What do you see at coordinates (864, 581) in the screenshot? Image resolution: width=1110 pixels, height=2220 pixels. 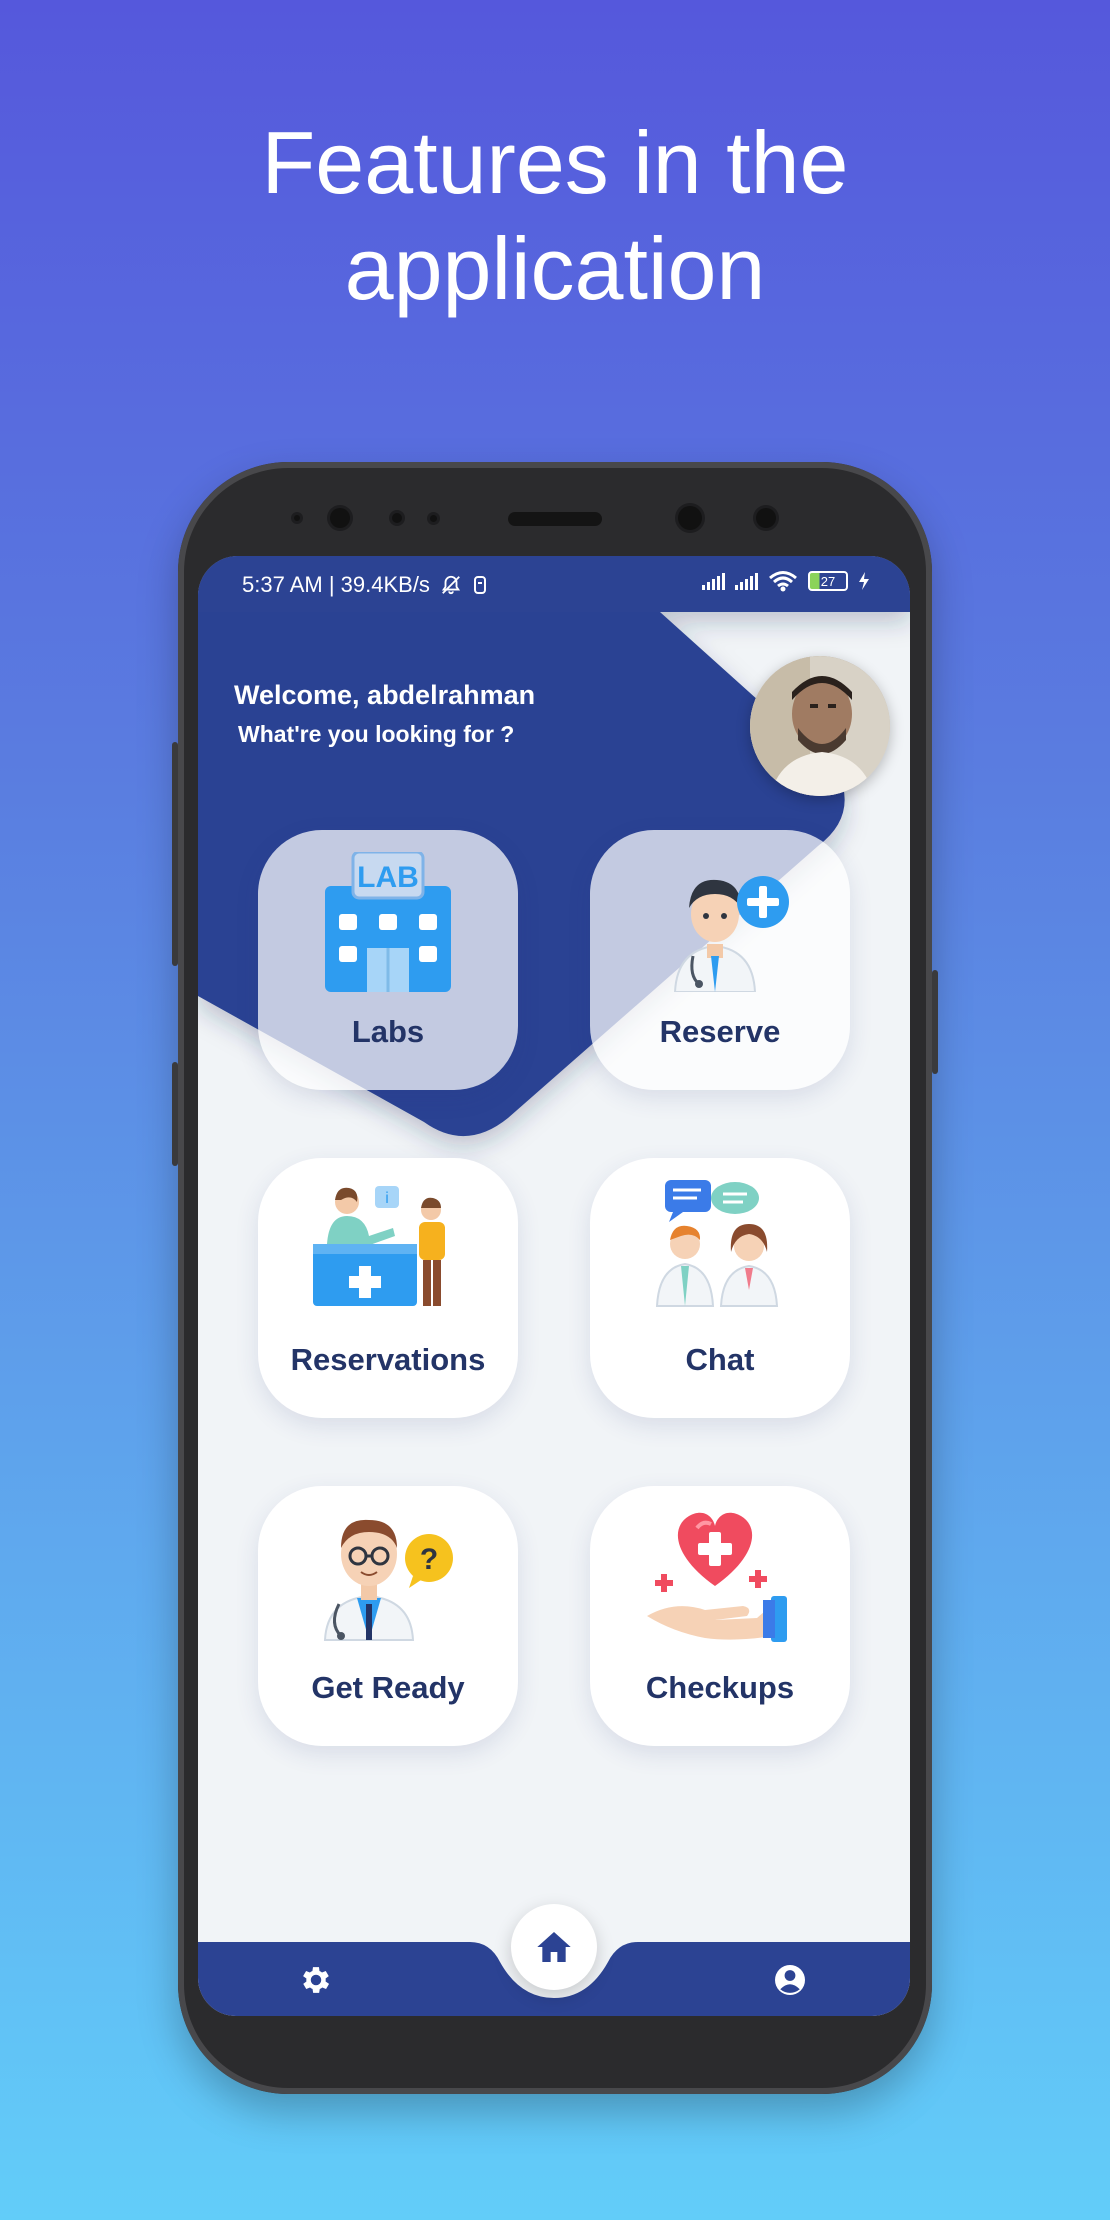 I see `charging-icon` at bounding box center [864, 581].